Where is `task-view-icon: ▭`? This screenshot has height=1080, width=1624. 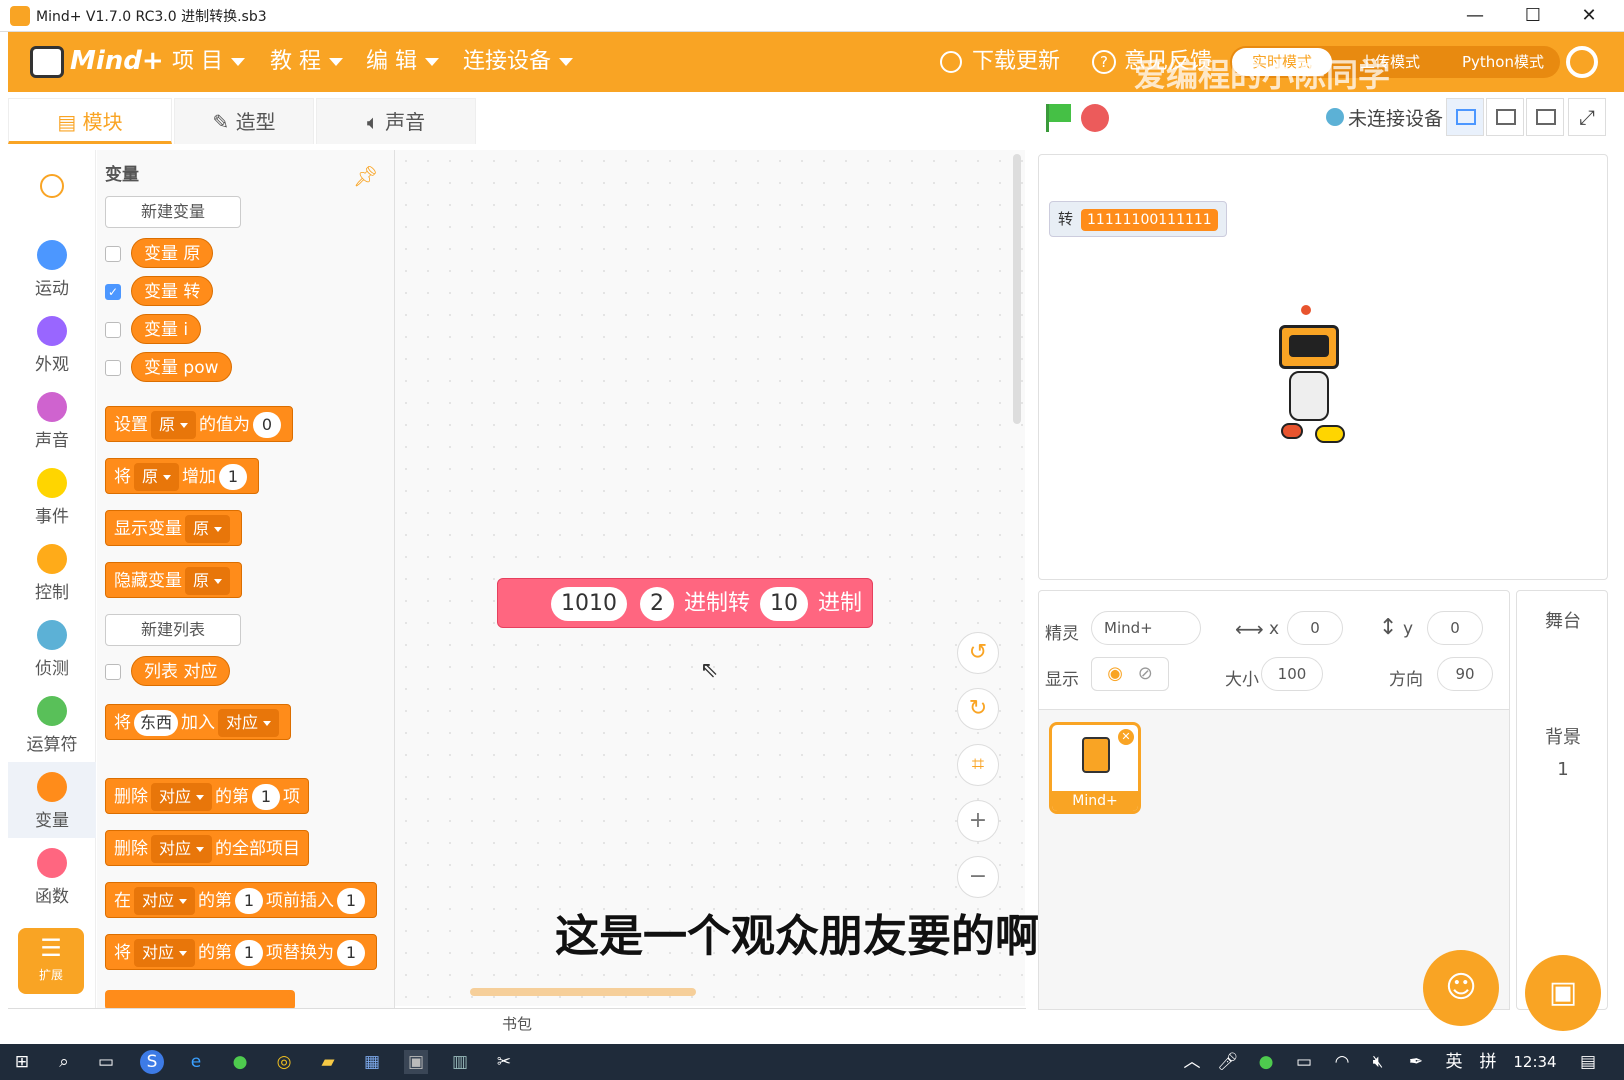 task-view-icon: ▭ is located at coordinates (106, 1062).